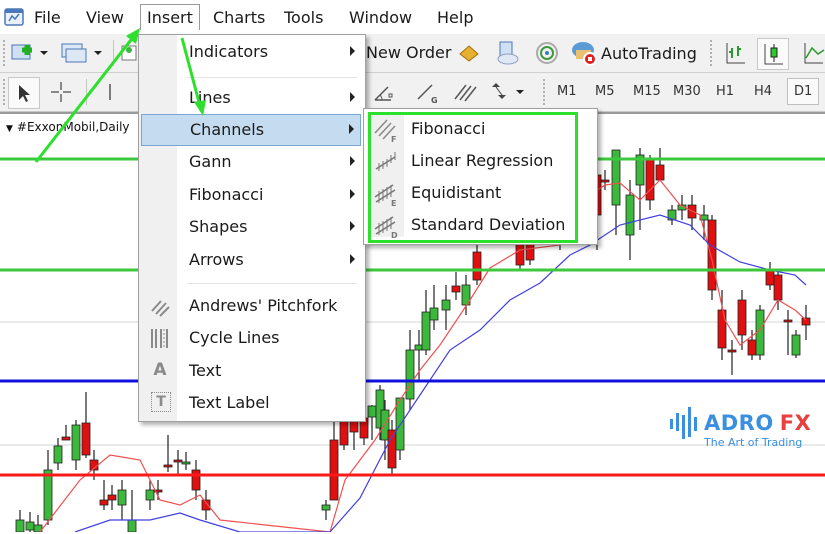 The width and height of the screenshot is (825, 534). I want to click on svg-text: D, so click(394, 235).